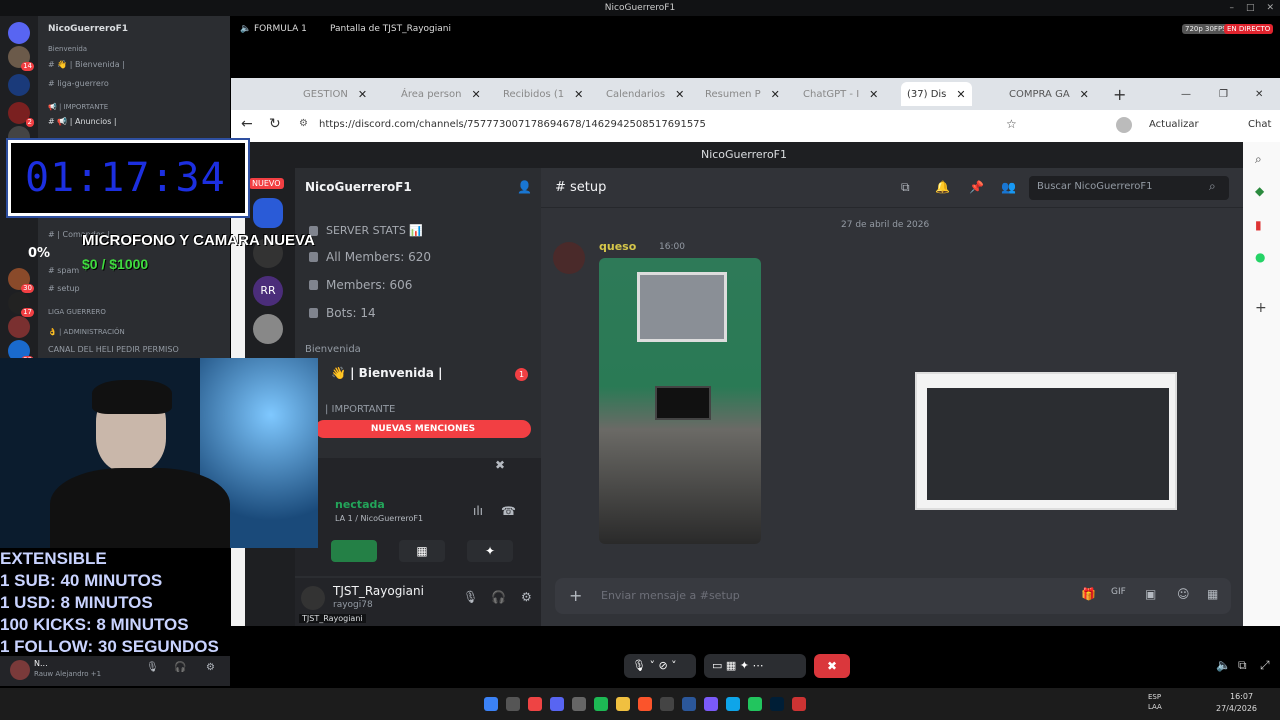 This screenshot has width=1280, height=720. I want to click on channel-spam: # spam, so click(63, 270).